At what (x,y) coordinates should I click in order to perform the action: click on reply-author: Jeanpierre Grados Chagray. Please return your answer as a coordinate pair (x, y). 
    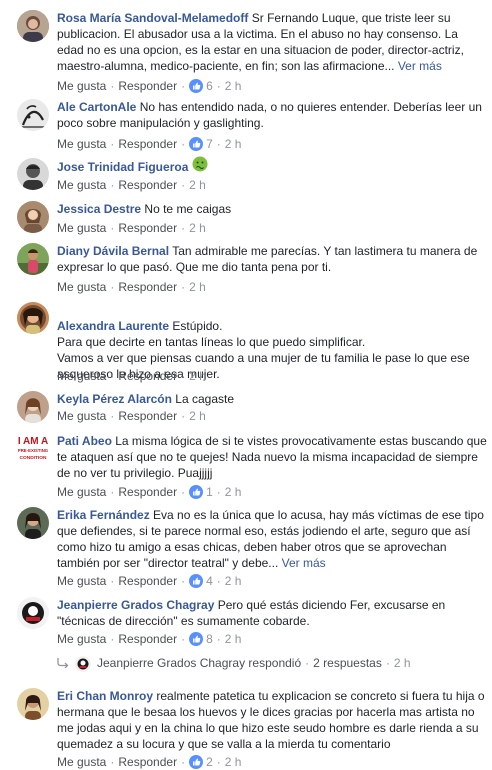
    Looking at the image, I should click on (171, 663).